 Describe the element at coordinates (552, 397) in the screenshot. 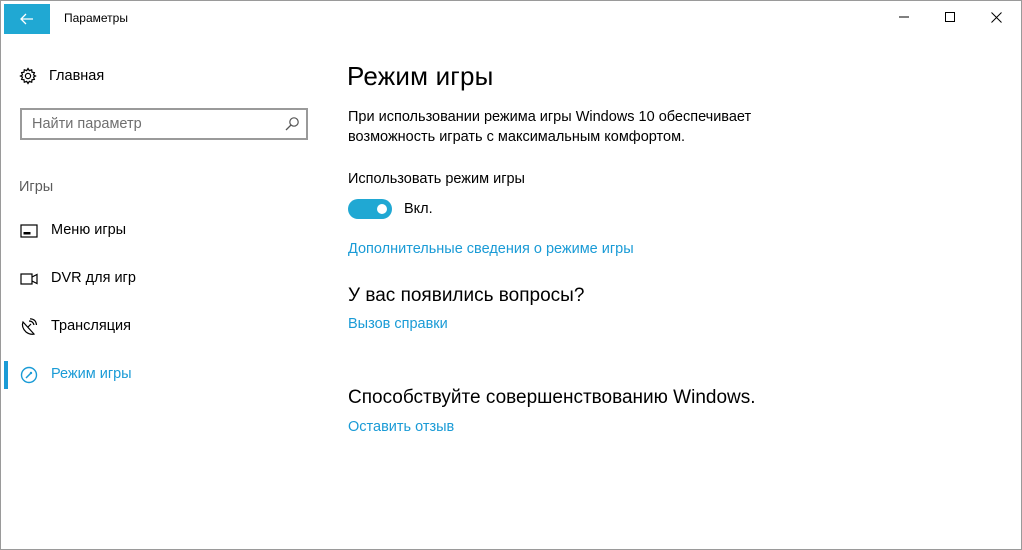

I see `improve-windows-heading: Способствуйте совершенствованию Windows.` at that location.